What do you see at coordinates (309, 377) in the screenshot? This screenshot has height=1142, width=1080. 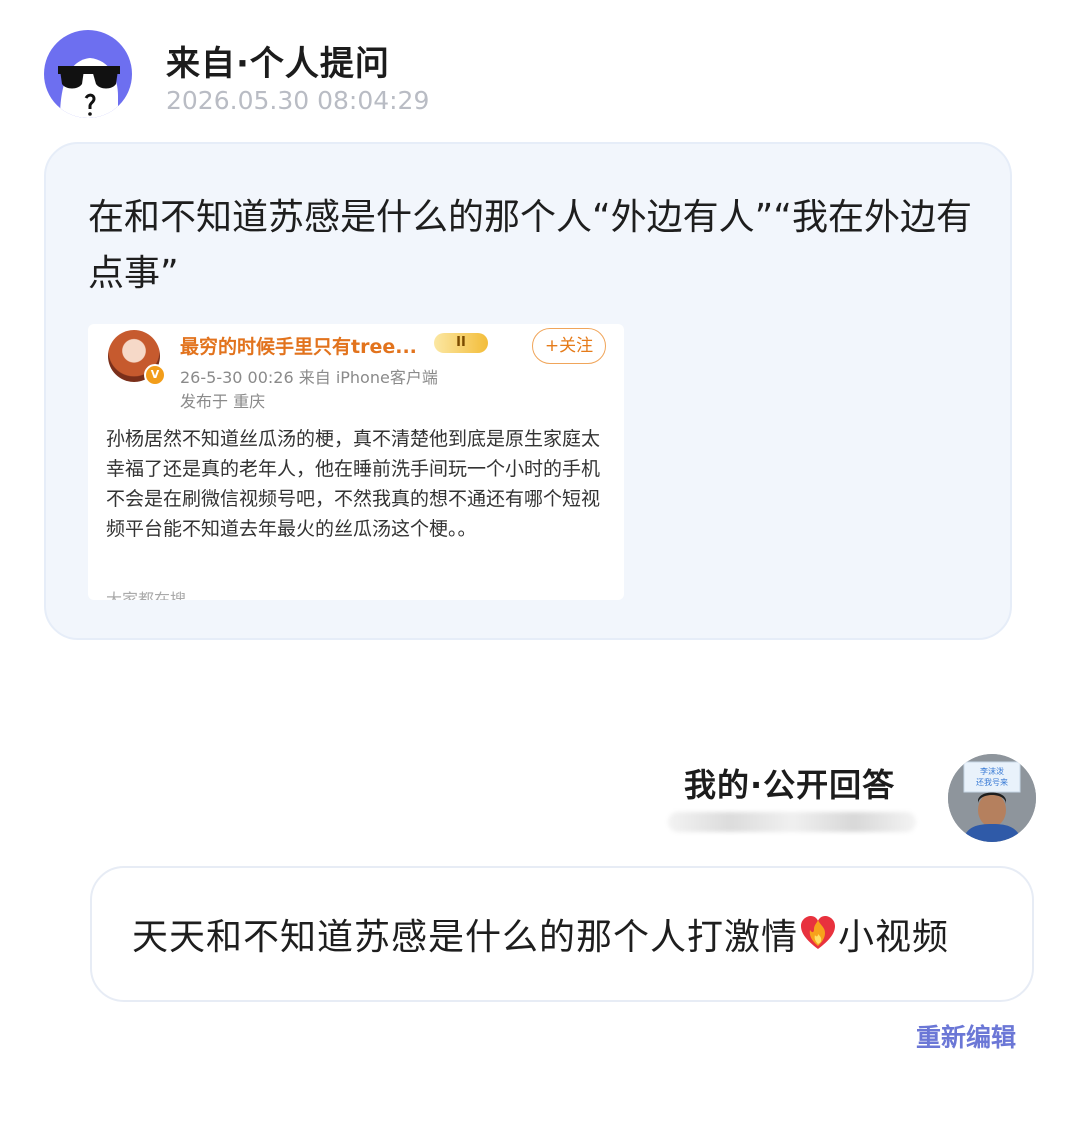 I see `weibo-post-meta: 26-5-30 00:26 来自 iPhone客户端` at bounding box center [309, 377].